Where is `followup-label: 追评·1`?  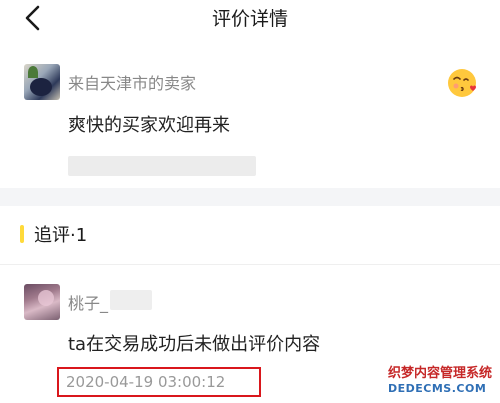 followup-label: 追评·1 is located at coordinates (61, 235).